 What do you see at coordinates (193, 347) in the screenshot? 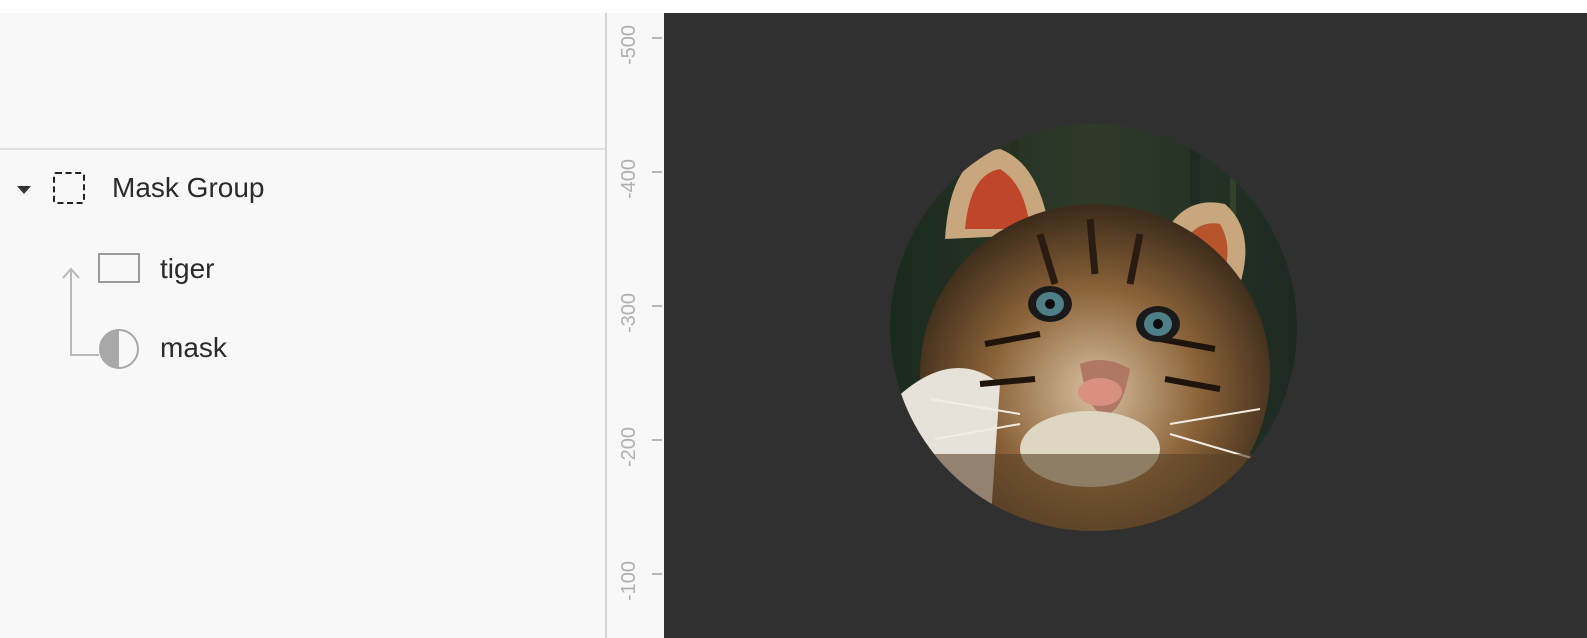
I see `layer-label-mask: mask` at bounding box center [193, 347].